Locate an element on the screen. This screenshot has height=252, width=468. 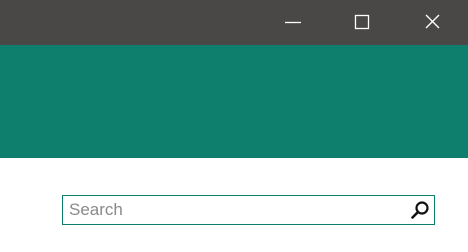
maximize-button is located at coordinates (362, 22).